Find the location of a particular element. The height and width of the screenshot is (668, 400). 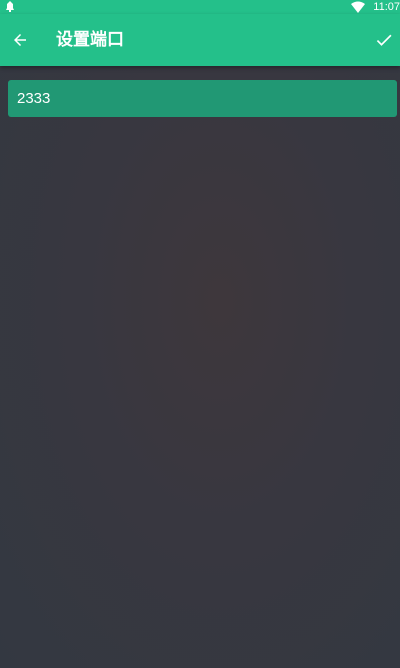

notification-icon is located at coordinates (10, 6).